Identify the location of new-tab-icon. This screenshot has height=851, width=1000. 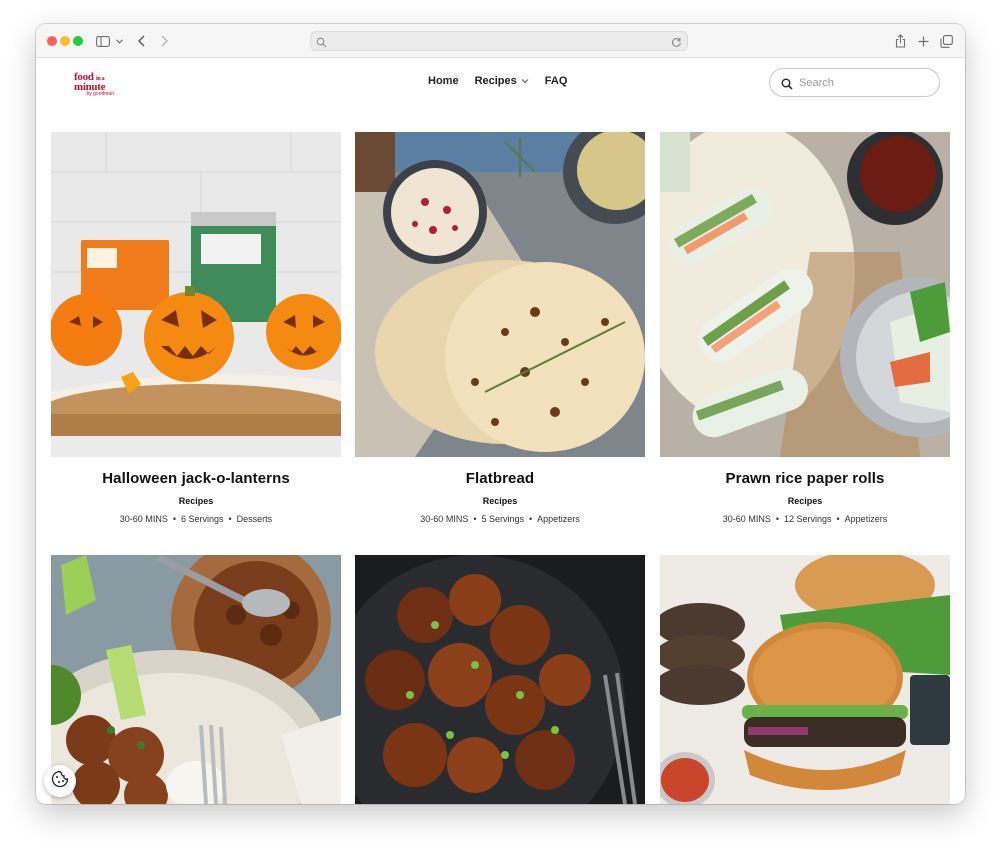
(923, 41).